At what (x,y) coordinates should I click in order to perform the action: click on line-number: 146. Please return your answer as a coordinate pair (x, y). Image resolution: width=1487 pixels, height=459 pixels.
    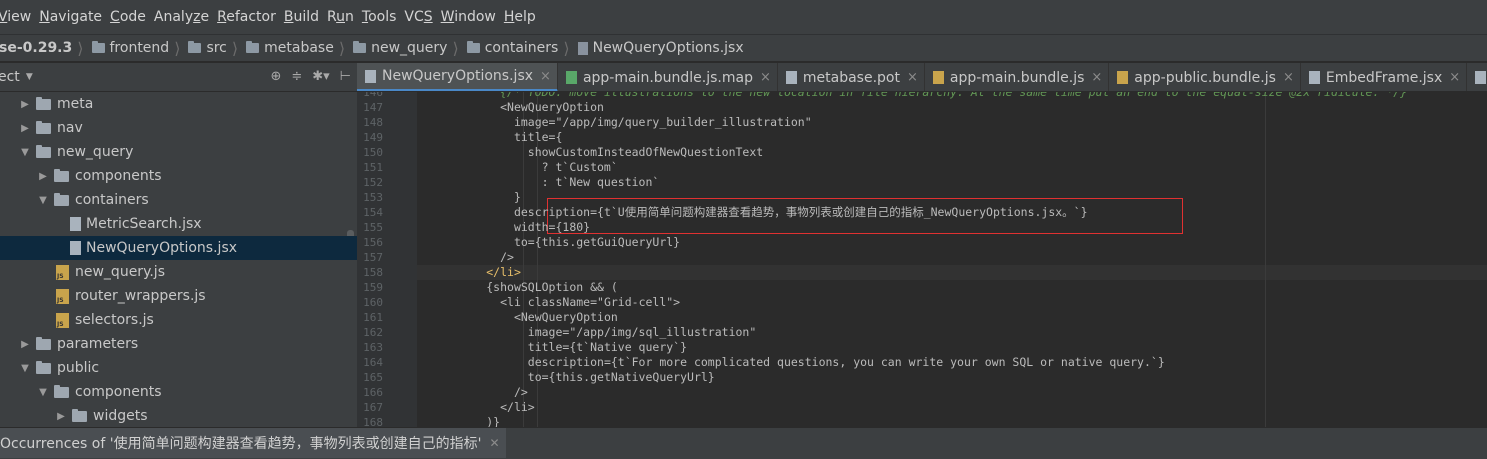
    Looking at the image, I should click on (373, 95).